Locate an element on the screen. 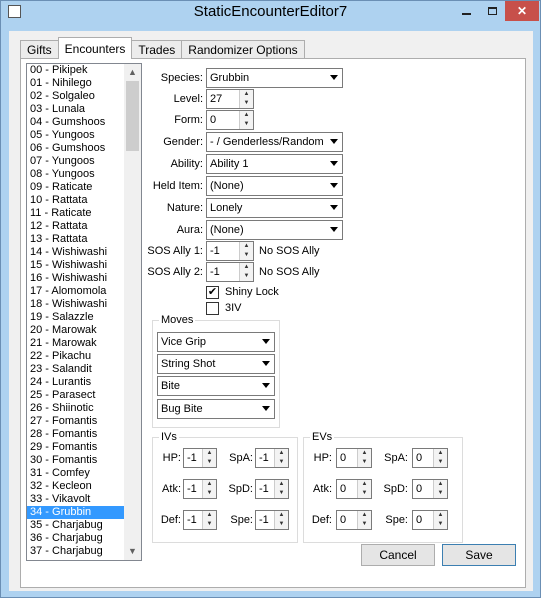  minimize-button is located at coordinates (466, 11).